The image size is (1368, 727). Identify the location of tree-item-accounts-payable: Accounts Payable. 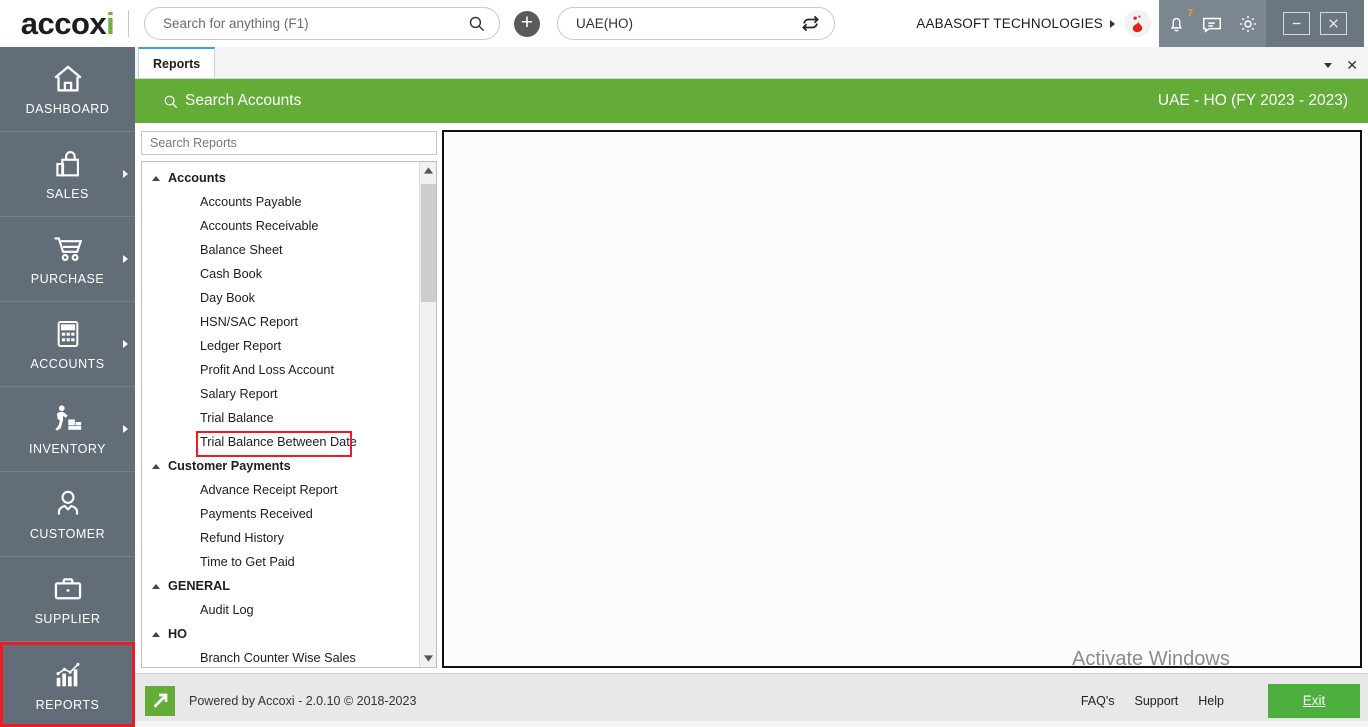
(281, 202).